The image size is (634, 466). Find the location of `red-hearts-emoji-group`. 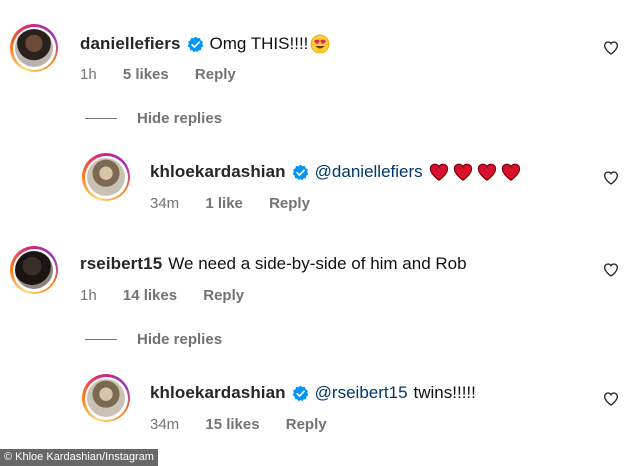

red-hearts-emoji-group is located at coordinates (475, 172).